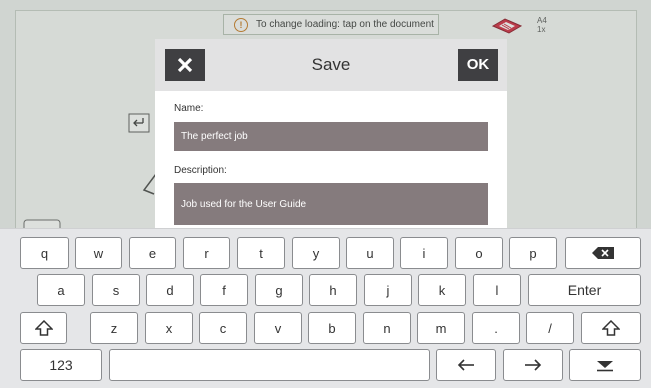 The width and height of the screenshot is (651, 388). I want to click on key-f: f, so click(224, 290).